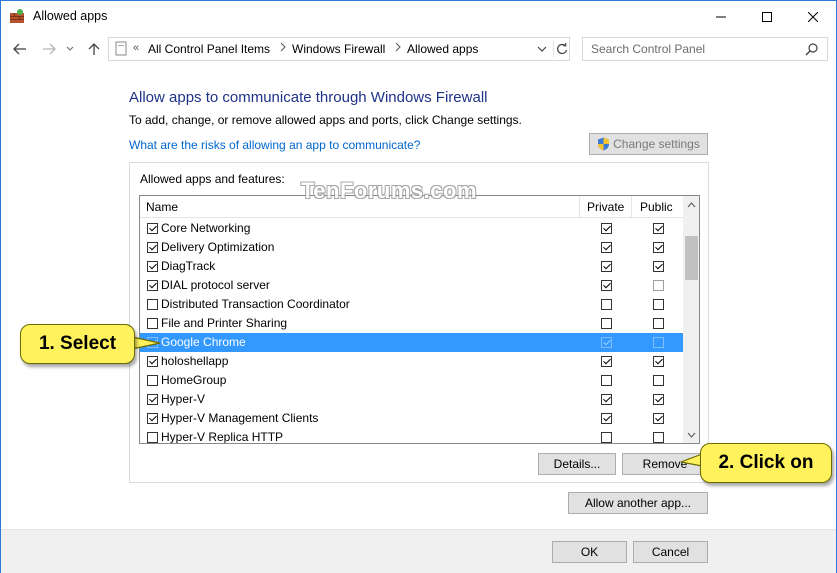 The image size is (837, 573). Describe the element at coordinates (812, 50) in the screenshot. I see `search-icon` at that location.